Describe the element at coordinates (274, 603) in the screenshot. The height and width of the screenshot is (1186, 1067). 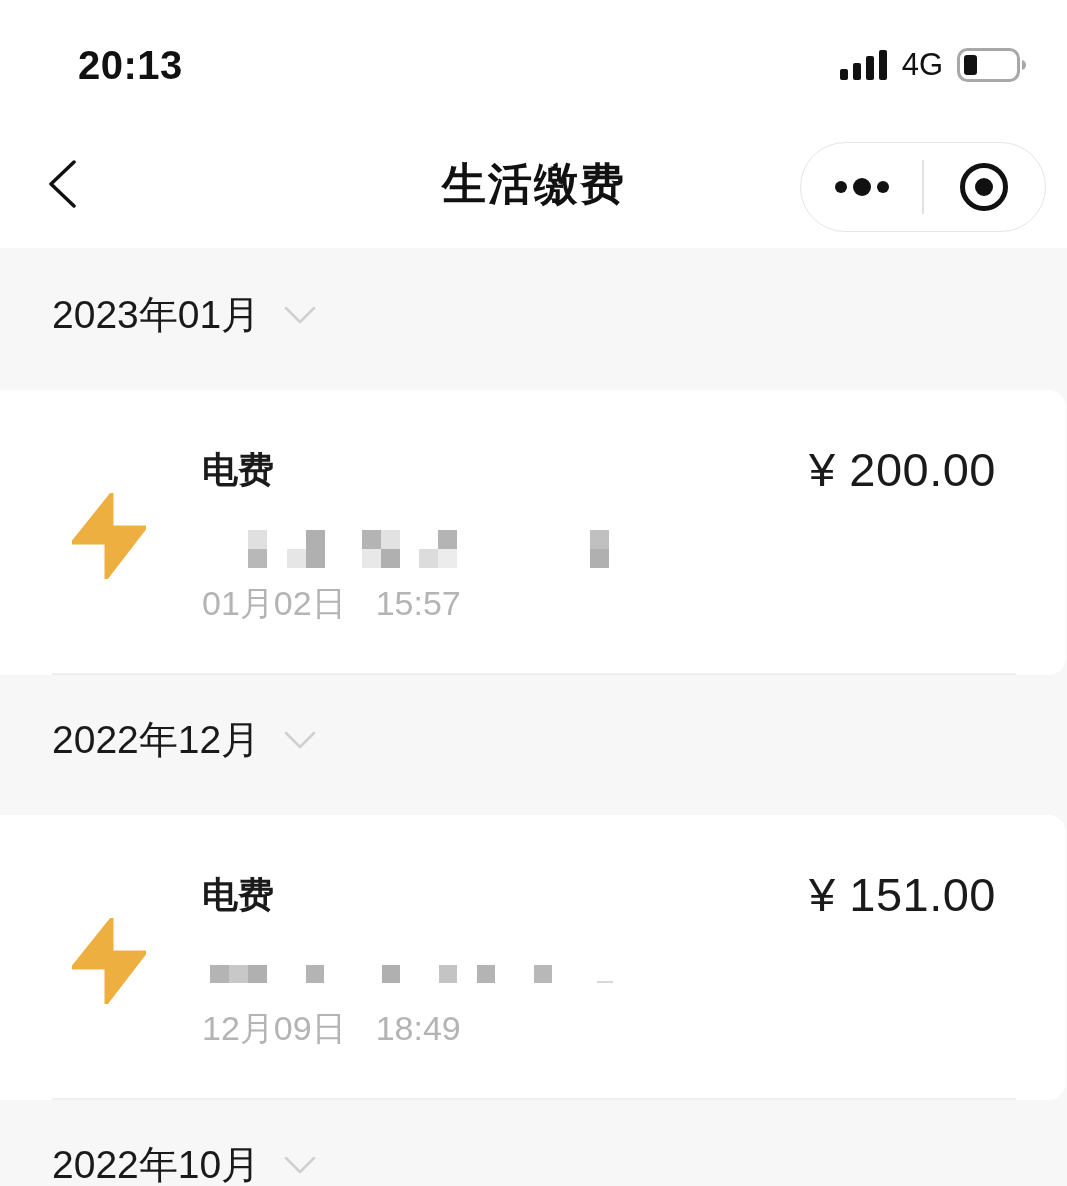
I see `bill-date: 01月02日` at that location.